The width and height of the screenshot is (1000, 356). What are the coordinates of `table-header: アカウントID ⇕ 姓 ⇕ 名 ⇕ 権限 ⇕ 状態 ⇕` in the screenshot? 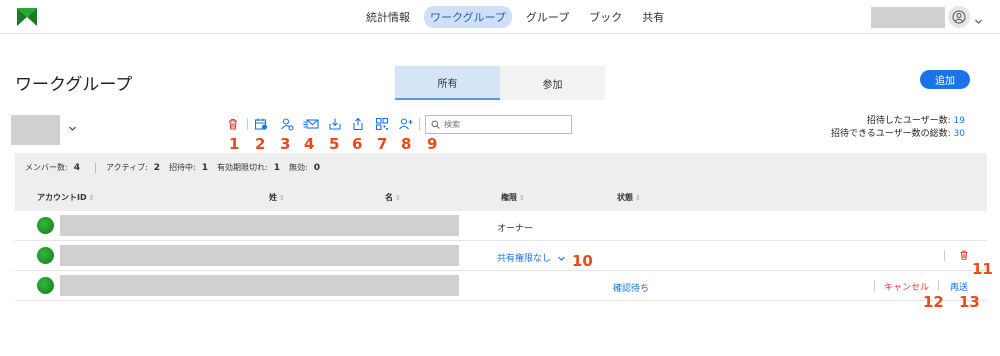 It's located at (501, 196).